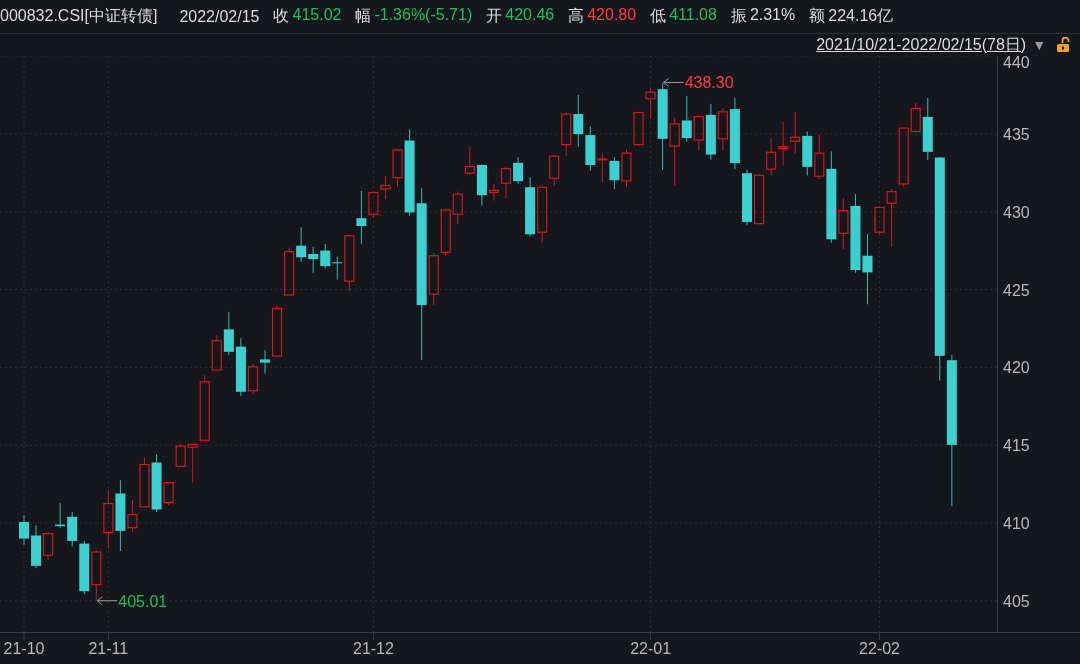 This screenshot has width=1080, height=664. Describe the element at coordinates (576, 16) in the screenshot. I see `quote-label: 高` at that location.